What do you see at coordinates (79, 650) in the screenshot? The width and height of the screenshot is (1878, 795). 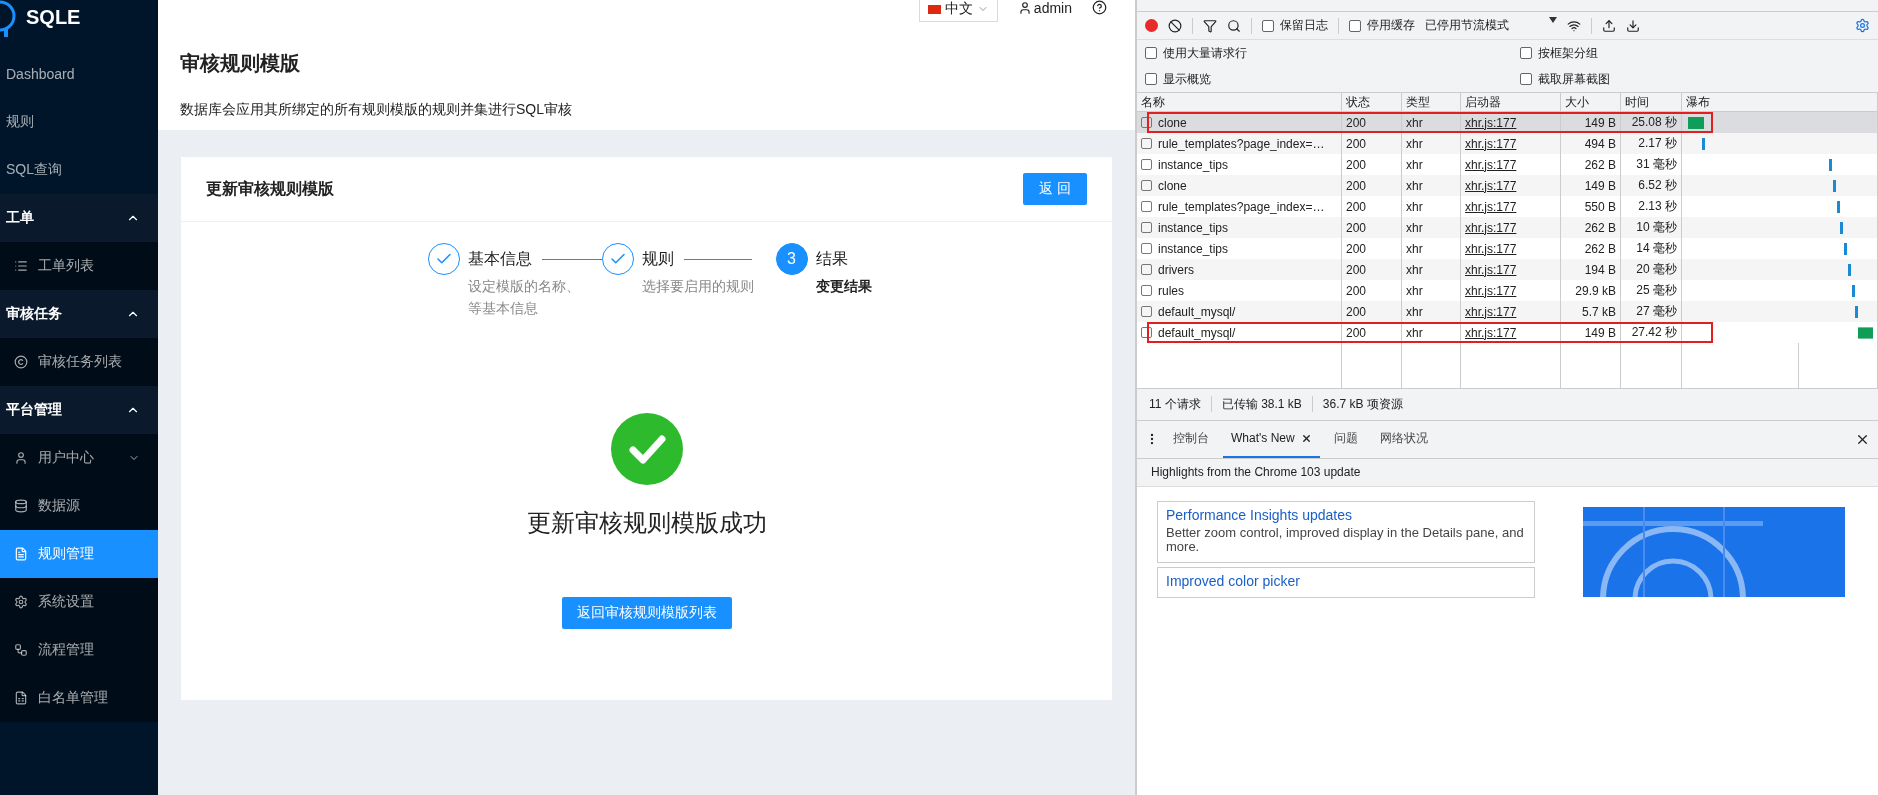 I see `sidebar-item: 流程管理` at bounding box center [79, 650].